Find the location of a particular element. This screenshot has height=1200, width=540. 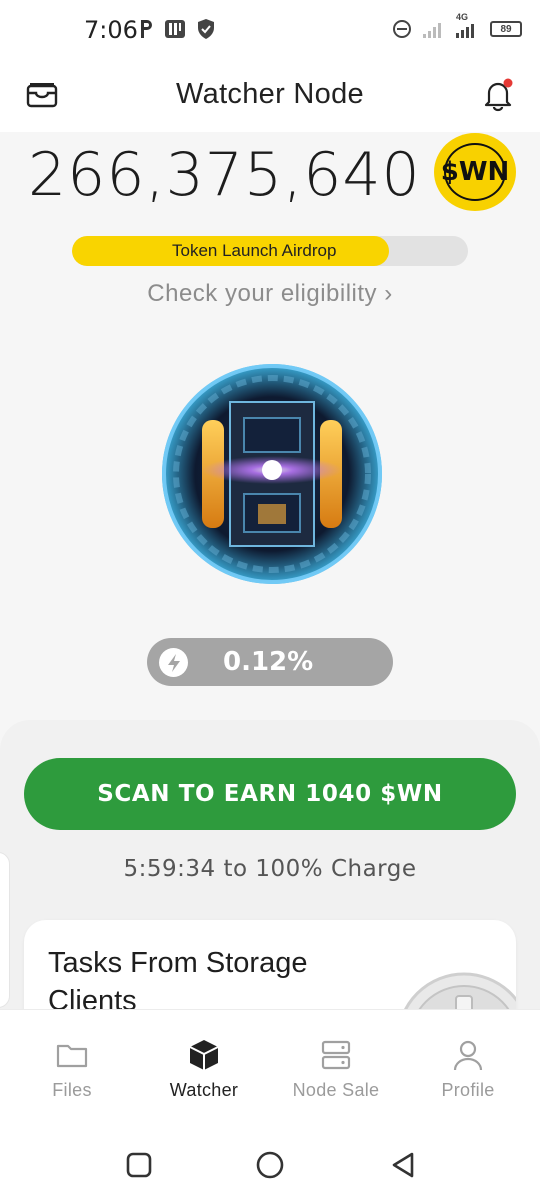

folder-icon is located at coordinates (72, 1056).